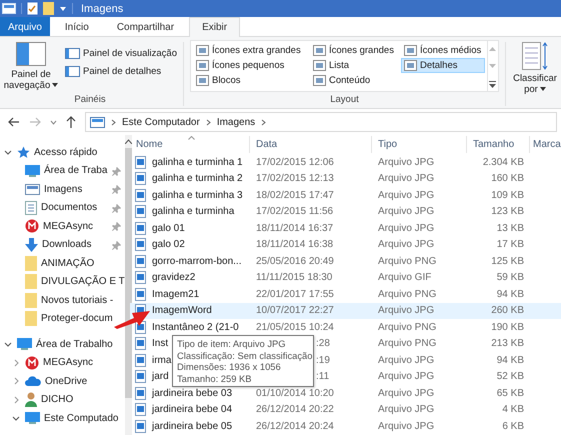 The height and width of the screenshot is (435, 561). What do you see at coordinates (128, 141) in the screenshot?
I see `scroll-up-icon` at bounding box center [128, 141].